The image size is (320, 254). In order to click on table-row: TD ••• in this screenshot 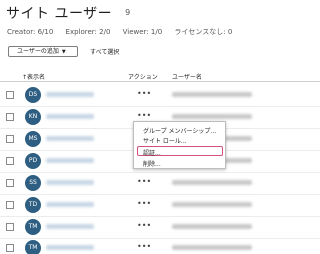, I will do `click(160, 206)`.